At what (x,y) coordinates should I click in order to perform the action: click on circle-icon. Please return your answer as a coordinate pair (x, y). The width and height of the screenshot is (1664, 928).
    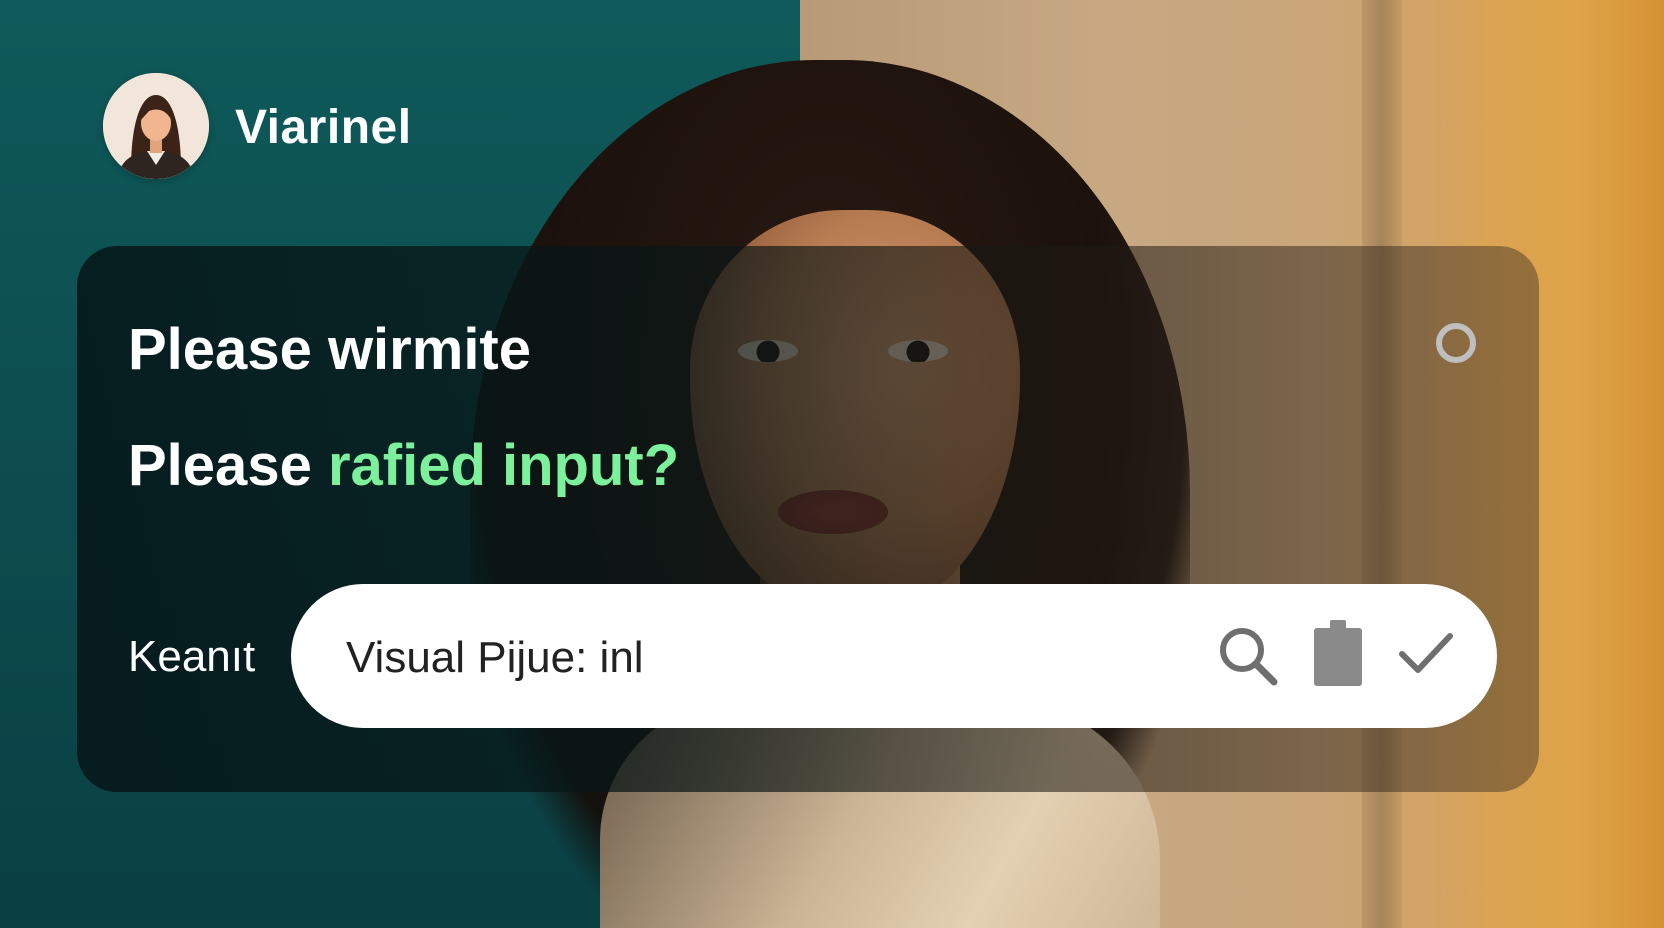
    Looking at the image, I should click on (1456, 343).